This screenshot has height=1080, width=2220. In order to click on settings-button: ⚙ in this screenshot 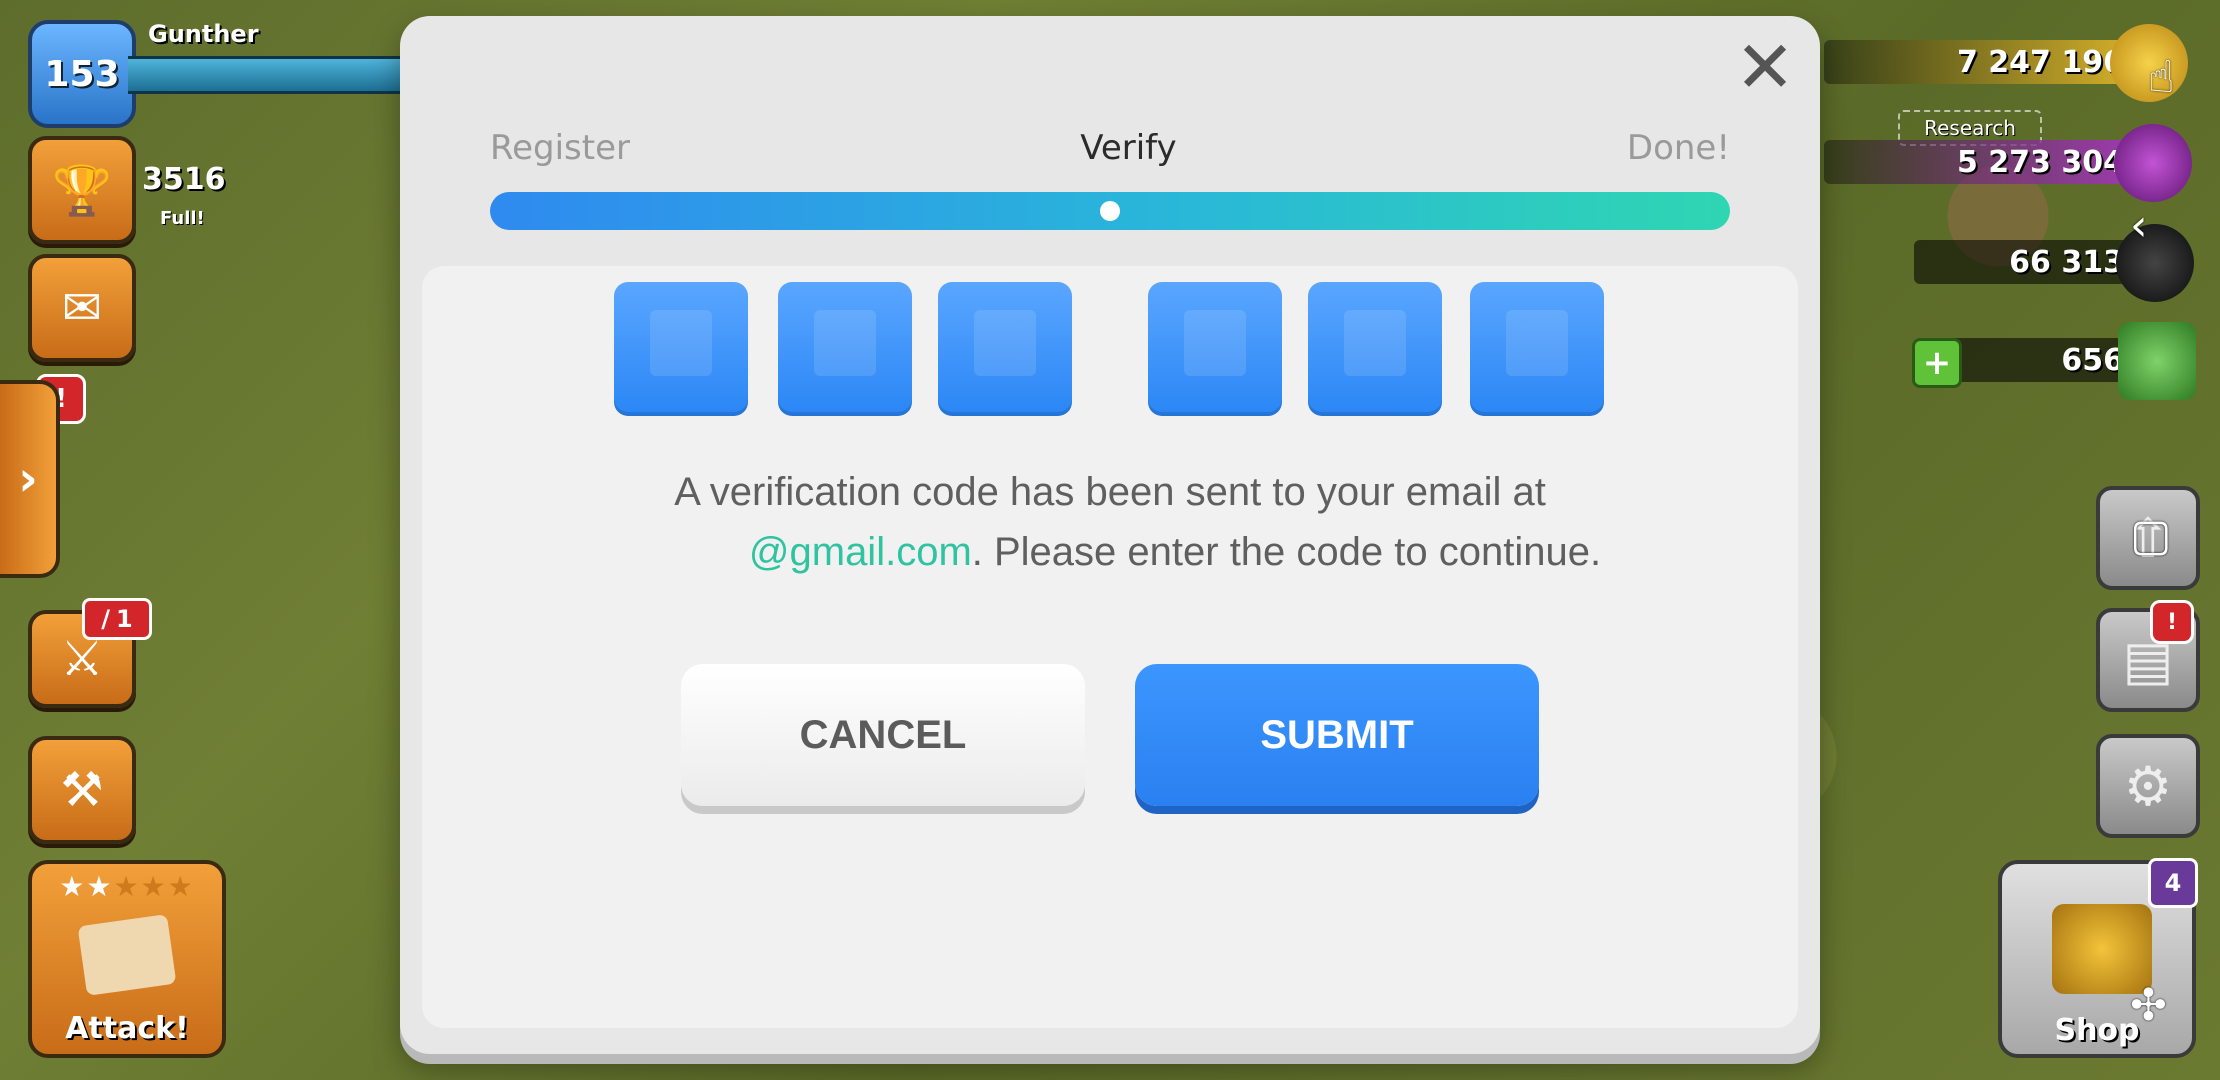, I will do `click(2148, 786)`.